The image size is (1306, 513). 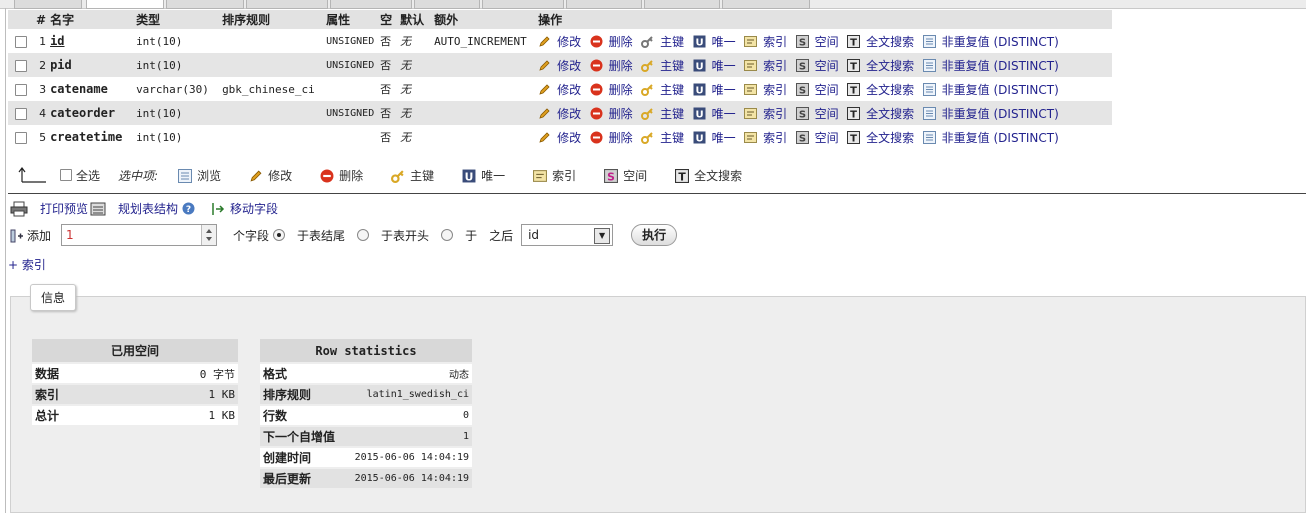 What do you see at coordinates (471, 235) in the screenshot?
I see `position-after-prefix: 于` at bounding box center [471, 235].